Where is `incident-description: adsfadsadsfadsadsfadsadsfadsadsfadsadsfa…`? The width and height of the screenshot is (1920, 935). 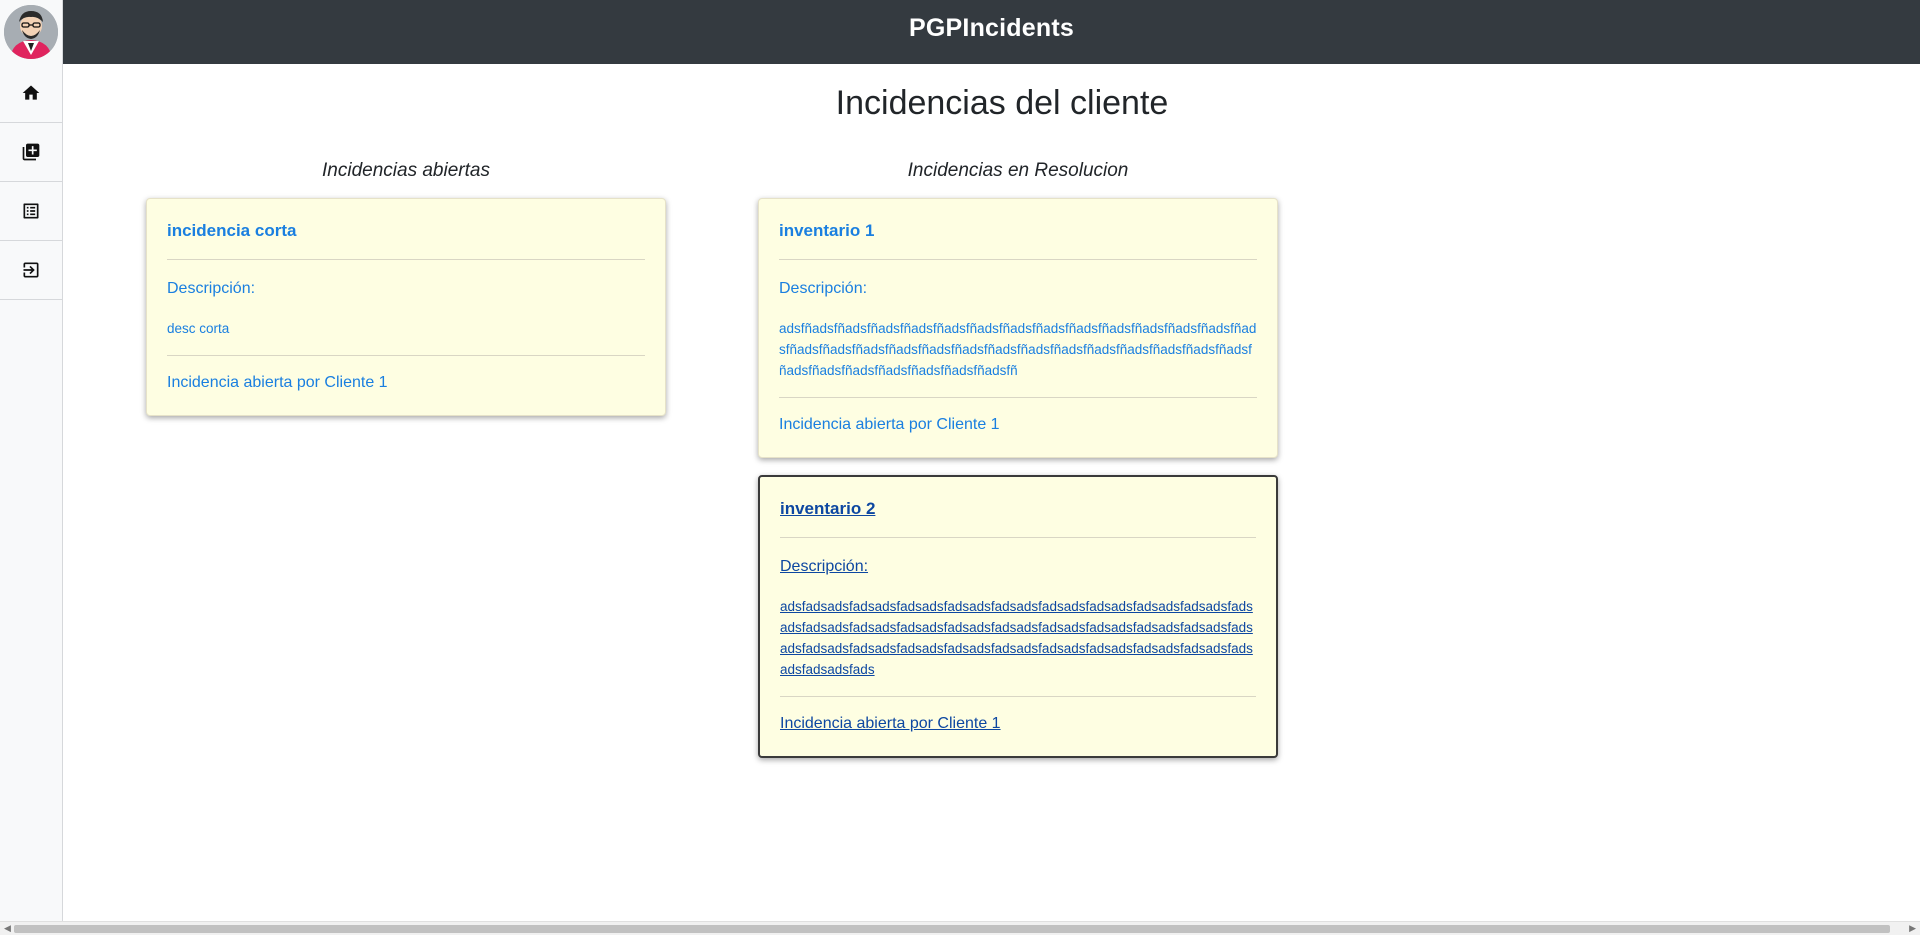 incident-description: adsfadsadsfadsadsfadsadsfadsadsfadsadsfa… is located at coordinates (1018, 641).